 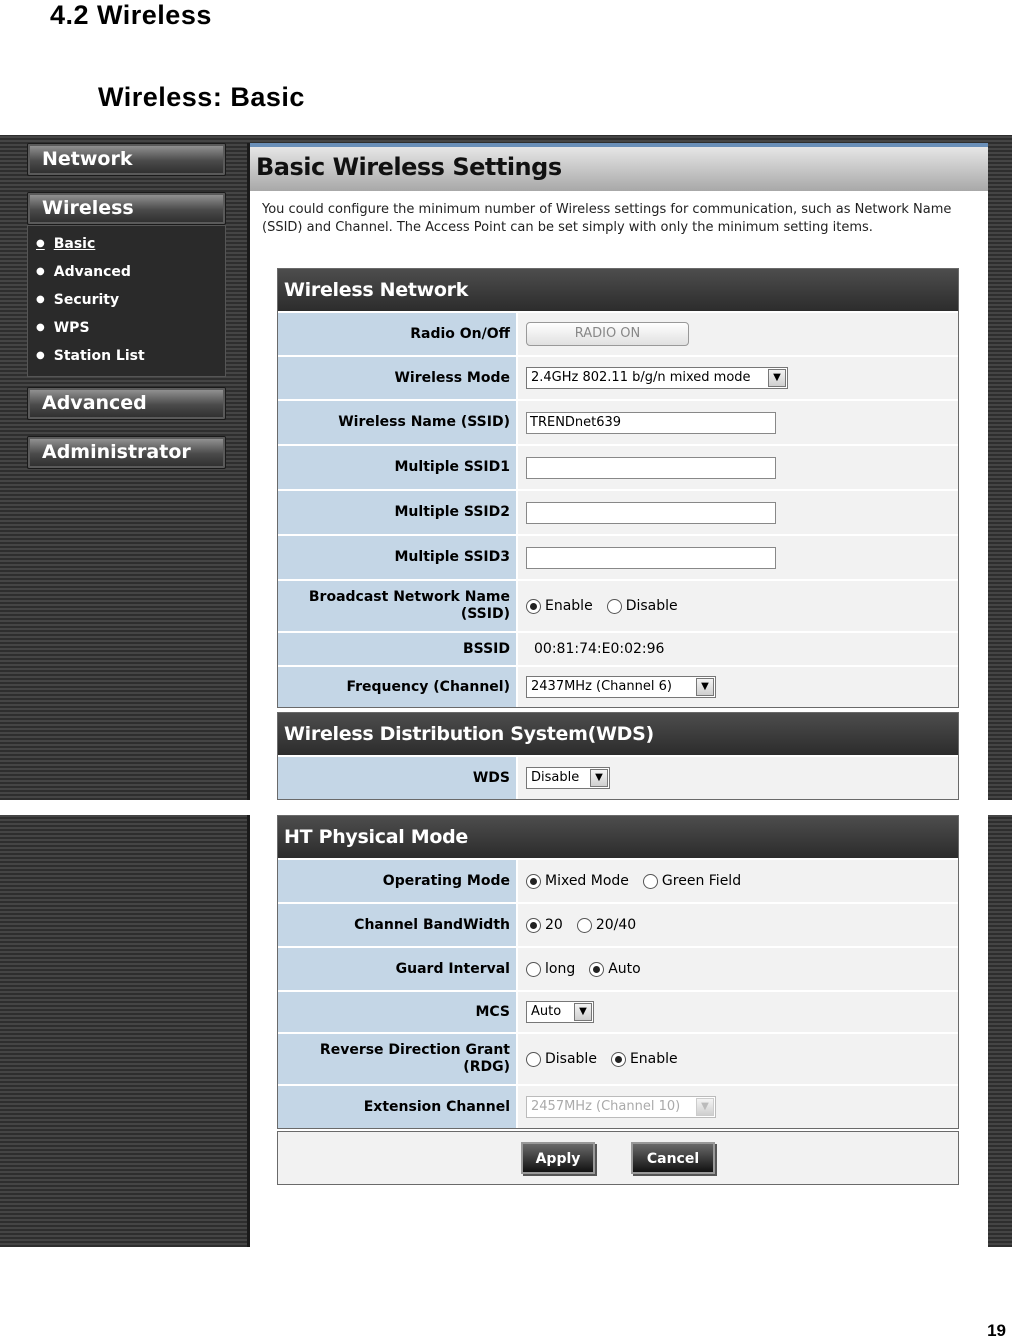 What do you see at coordinates (618, 1158) in the screenshot?
I see `button-bar: Apply Cancel` at bounding box center [618, 1158].